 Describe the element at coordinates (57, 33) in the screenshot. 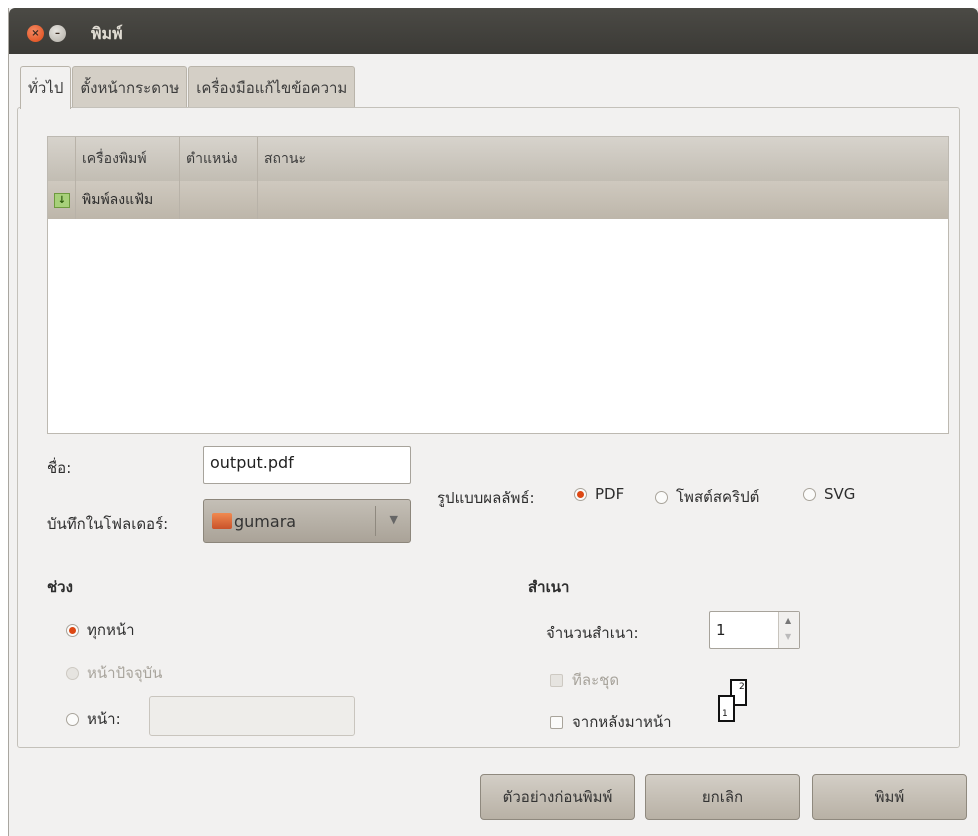

I see `minimize-icon: –` at that location.